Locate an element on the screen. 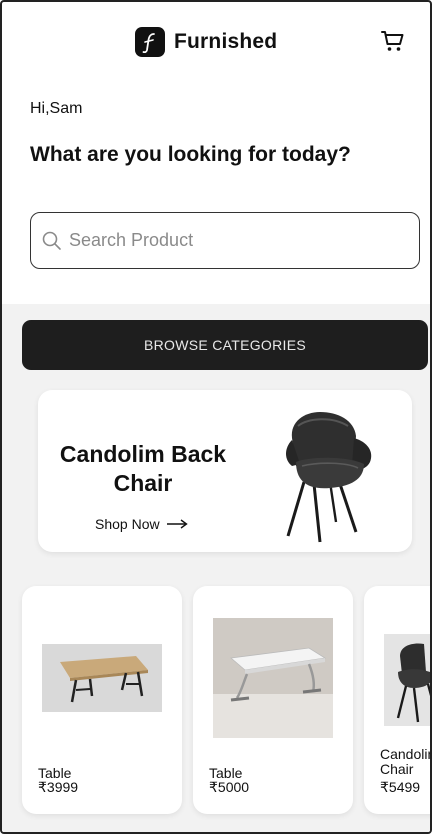 The height and width of the screenshot is (834, 432). search-icon is located at coordinates (52, 241).